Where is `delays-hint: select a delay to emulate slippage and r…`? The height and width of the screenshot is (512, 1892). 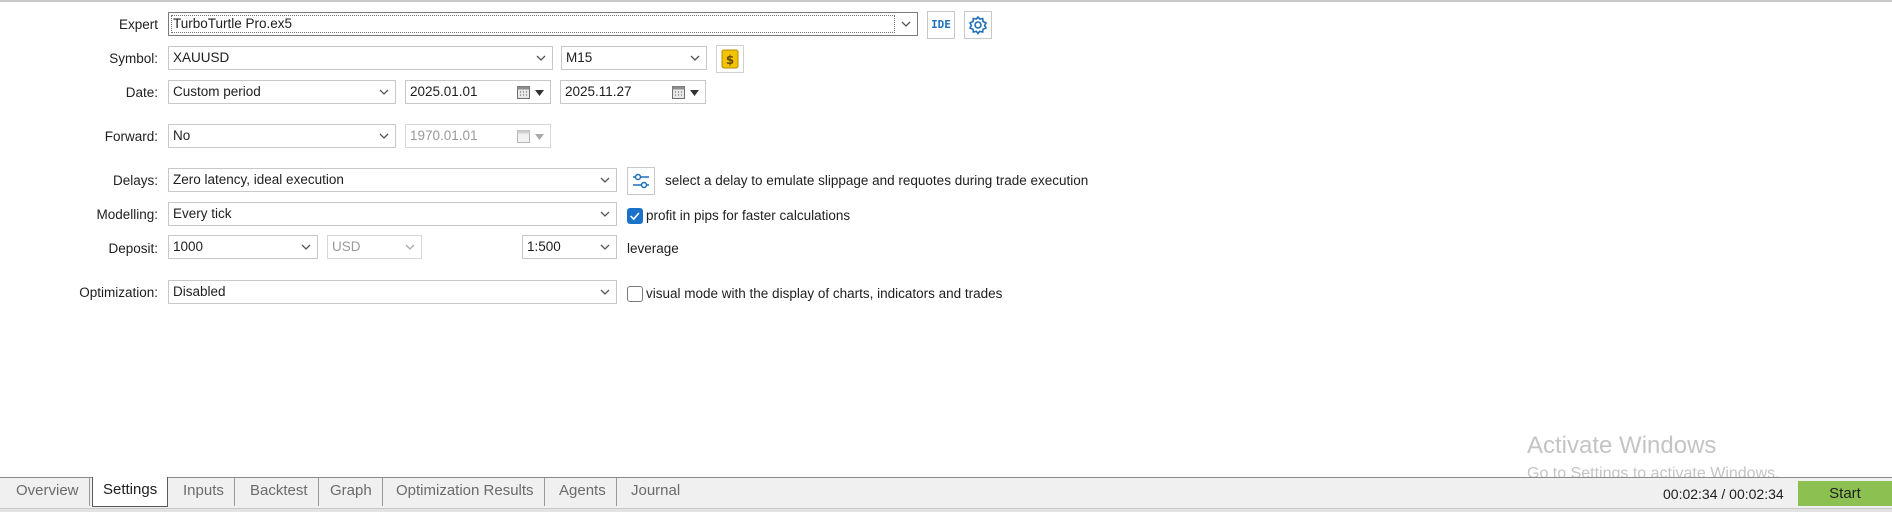
delays-hint: select a delay to emulate slippage and r… is located at coordinates (877, 180).